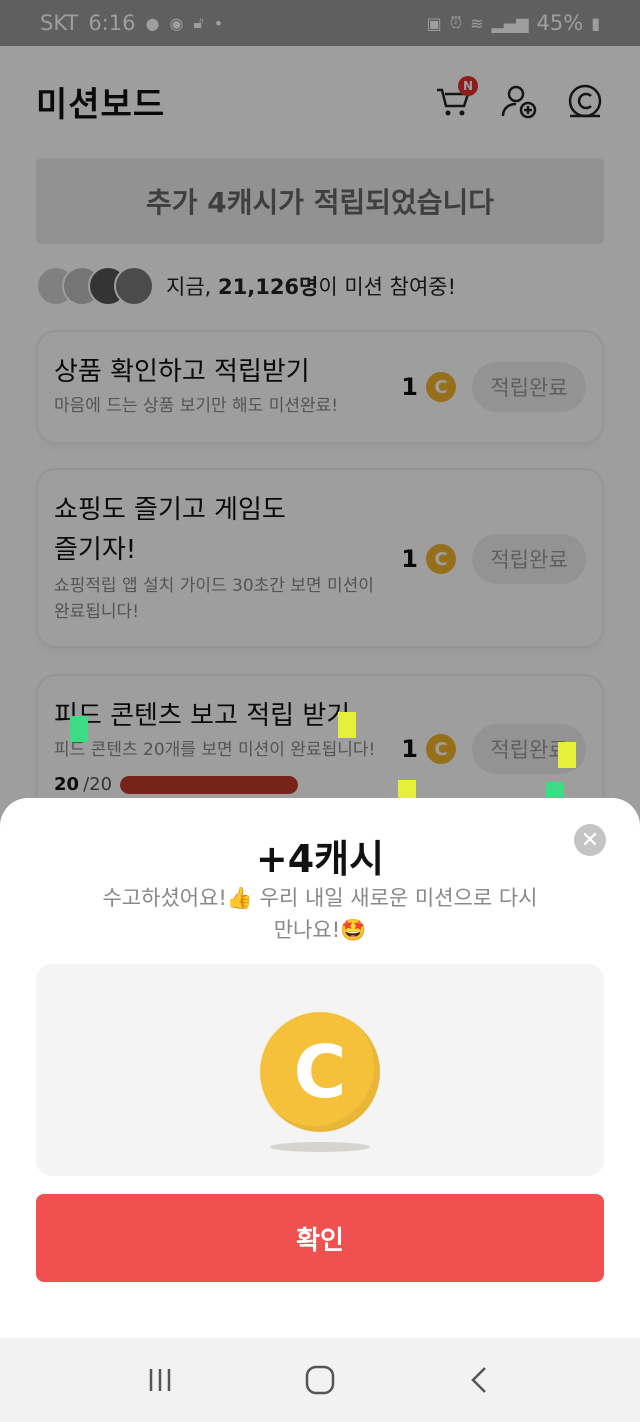 The image size is (640, 1422). Describe the element at coordinates (320, 1238) in the screenshot. I see `confirm-button: 확인` at that location.